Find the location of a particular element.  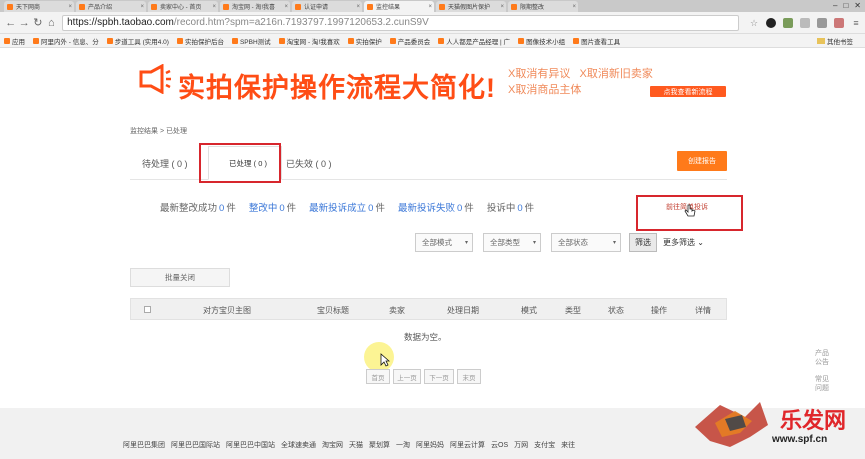

bookmark-item: 步道工具 (实用4.0) is located at coordinates (137, 41).